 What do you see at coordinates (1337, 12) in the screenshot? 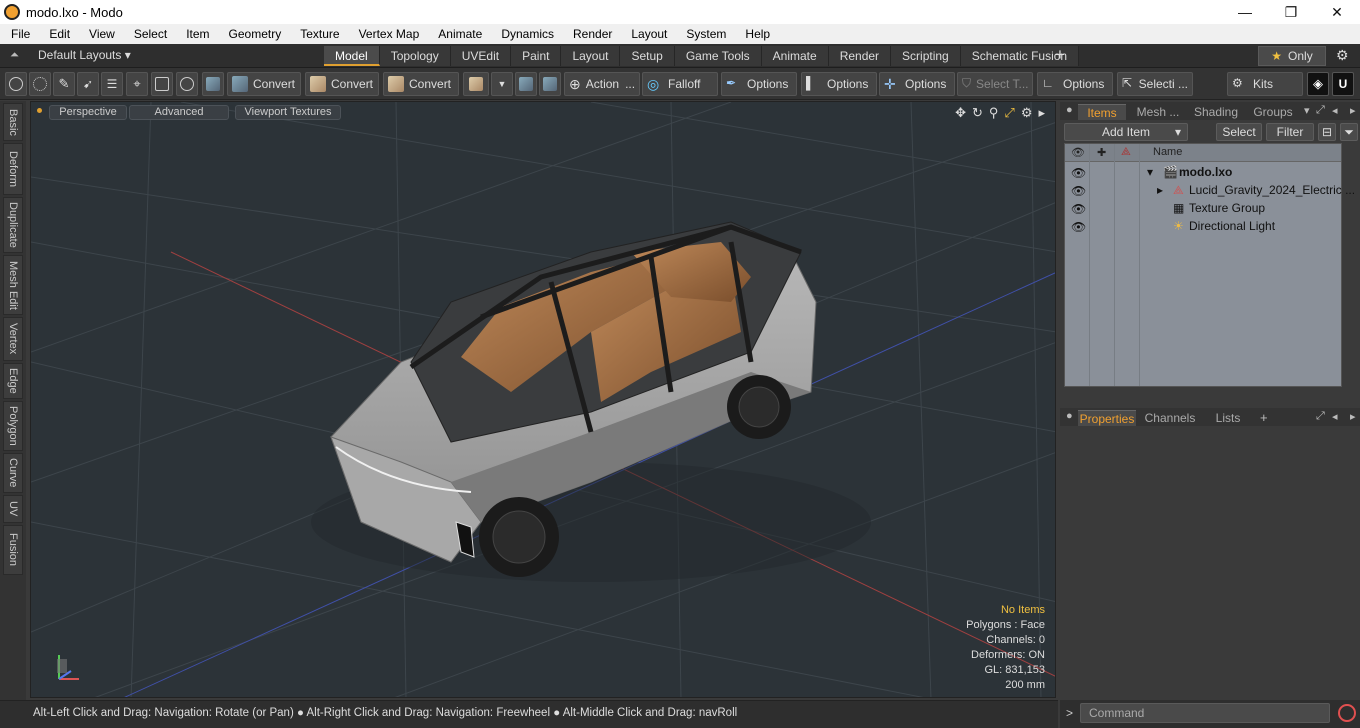
I see `close-button: ✕` at bounding box center [1337, 12].